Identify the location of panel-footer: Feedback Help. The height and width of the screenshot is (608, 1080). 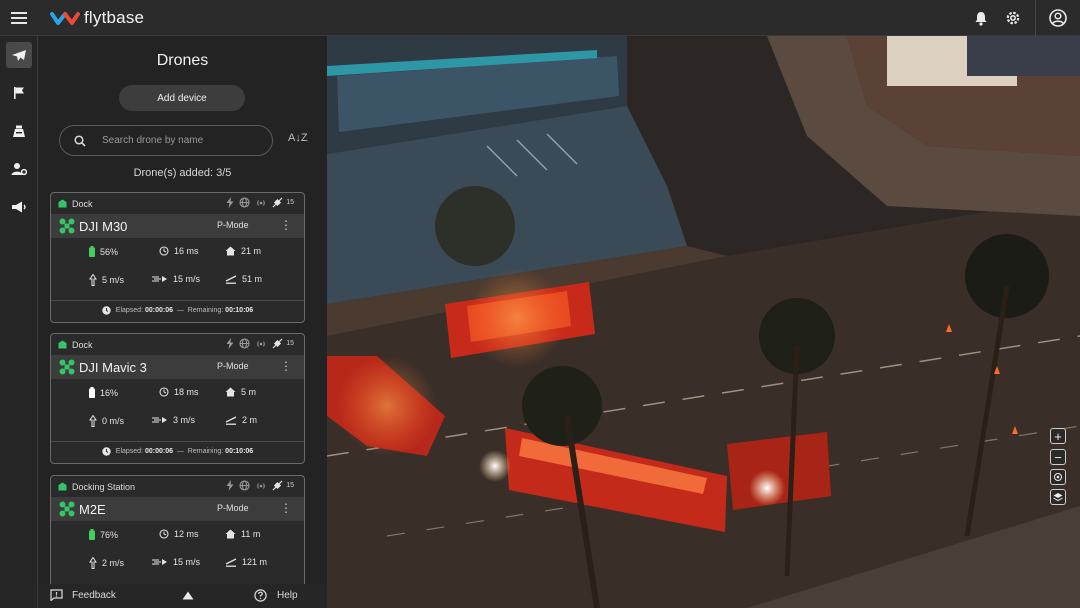
(182, 596).